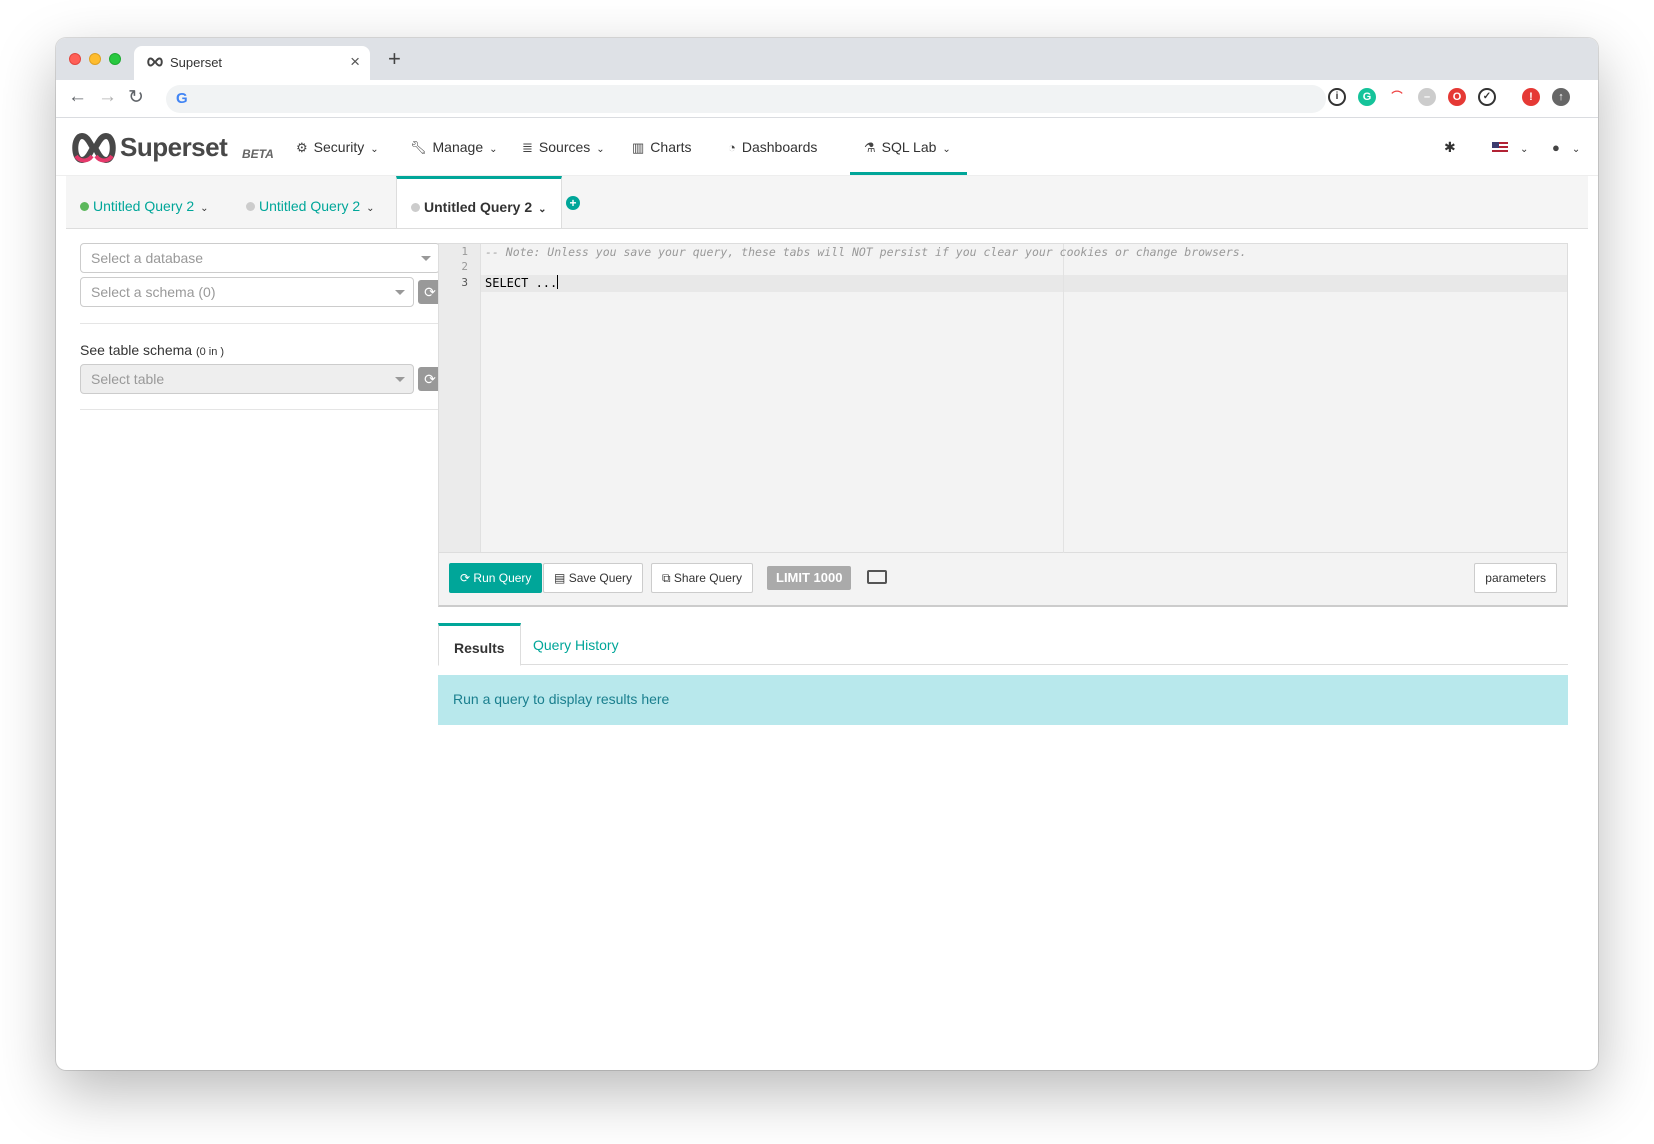 This screenshot has height=1144, width=1654. I want to click on address-input, so click(746, 99).